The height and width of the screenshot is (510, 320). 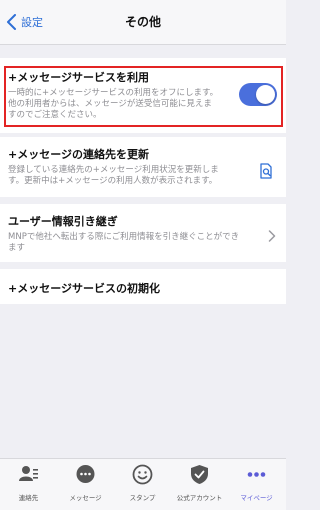 What do you see at coordinates (199, 474) in the screenshot?
I see `official-account-icon` at bounding box center [199, 474].